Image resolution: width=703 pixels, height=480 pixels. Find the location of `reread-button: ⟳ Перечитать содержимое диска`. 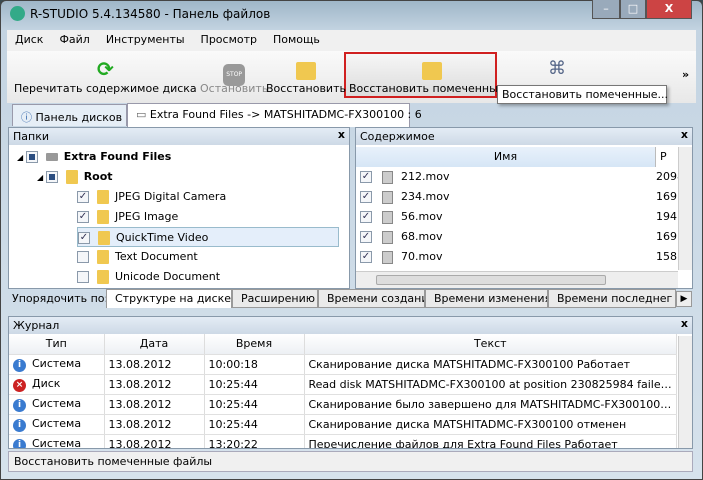

reread-button: ⟳ Перечитать содержимое диска is located at coordinates (105, 75).